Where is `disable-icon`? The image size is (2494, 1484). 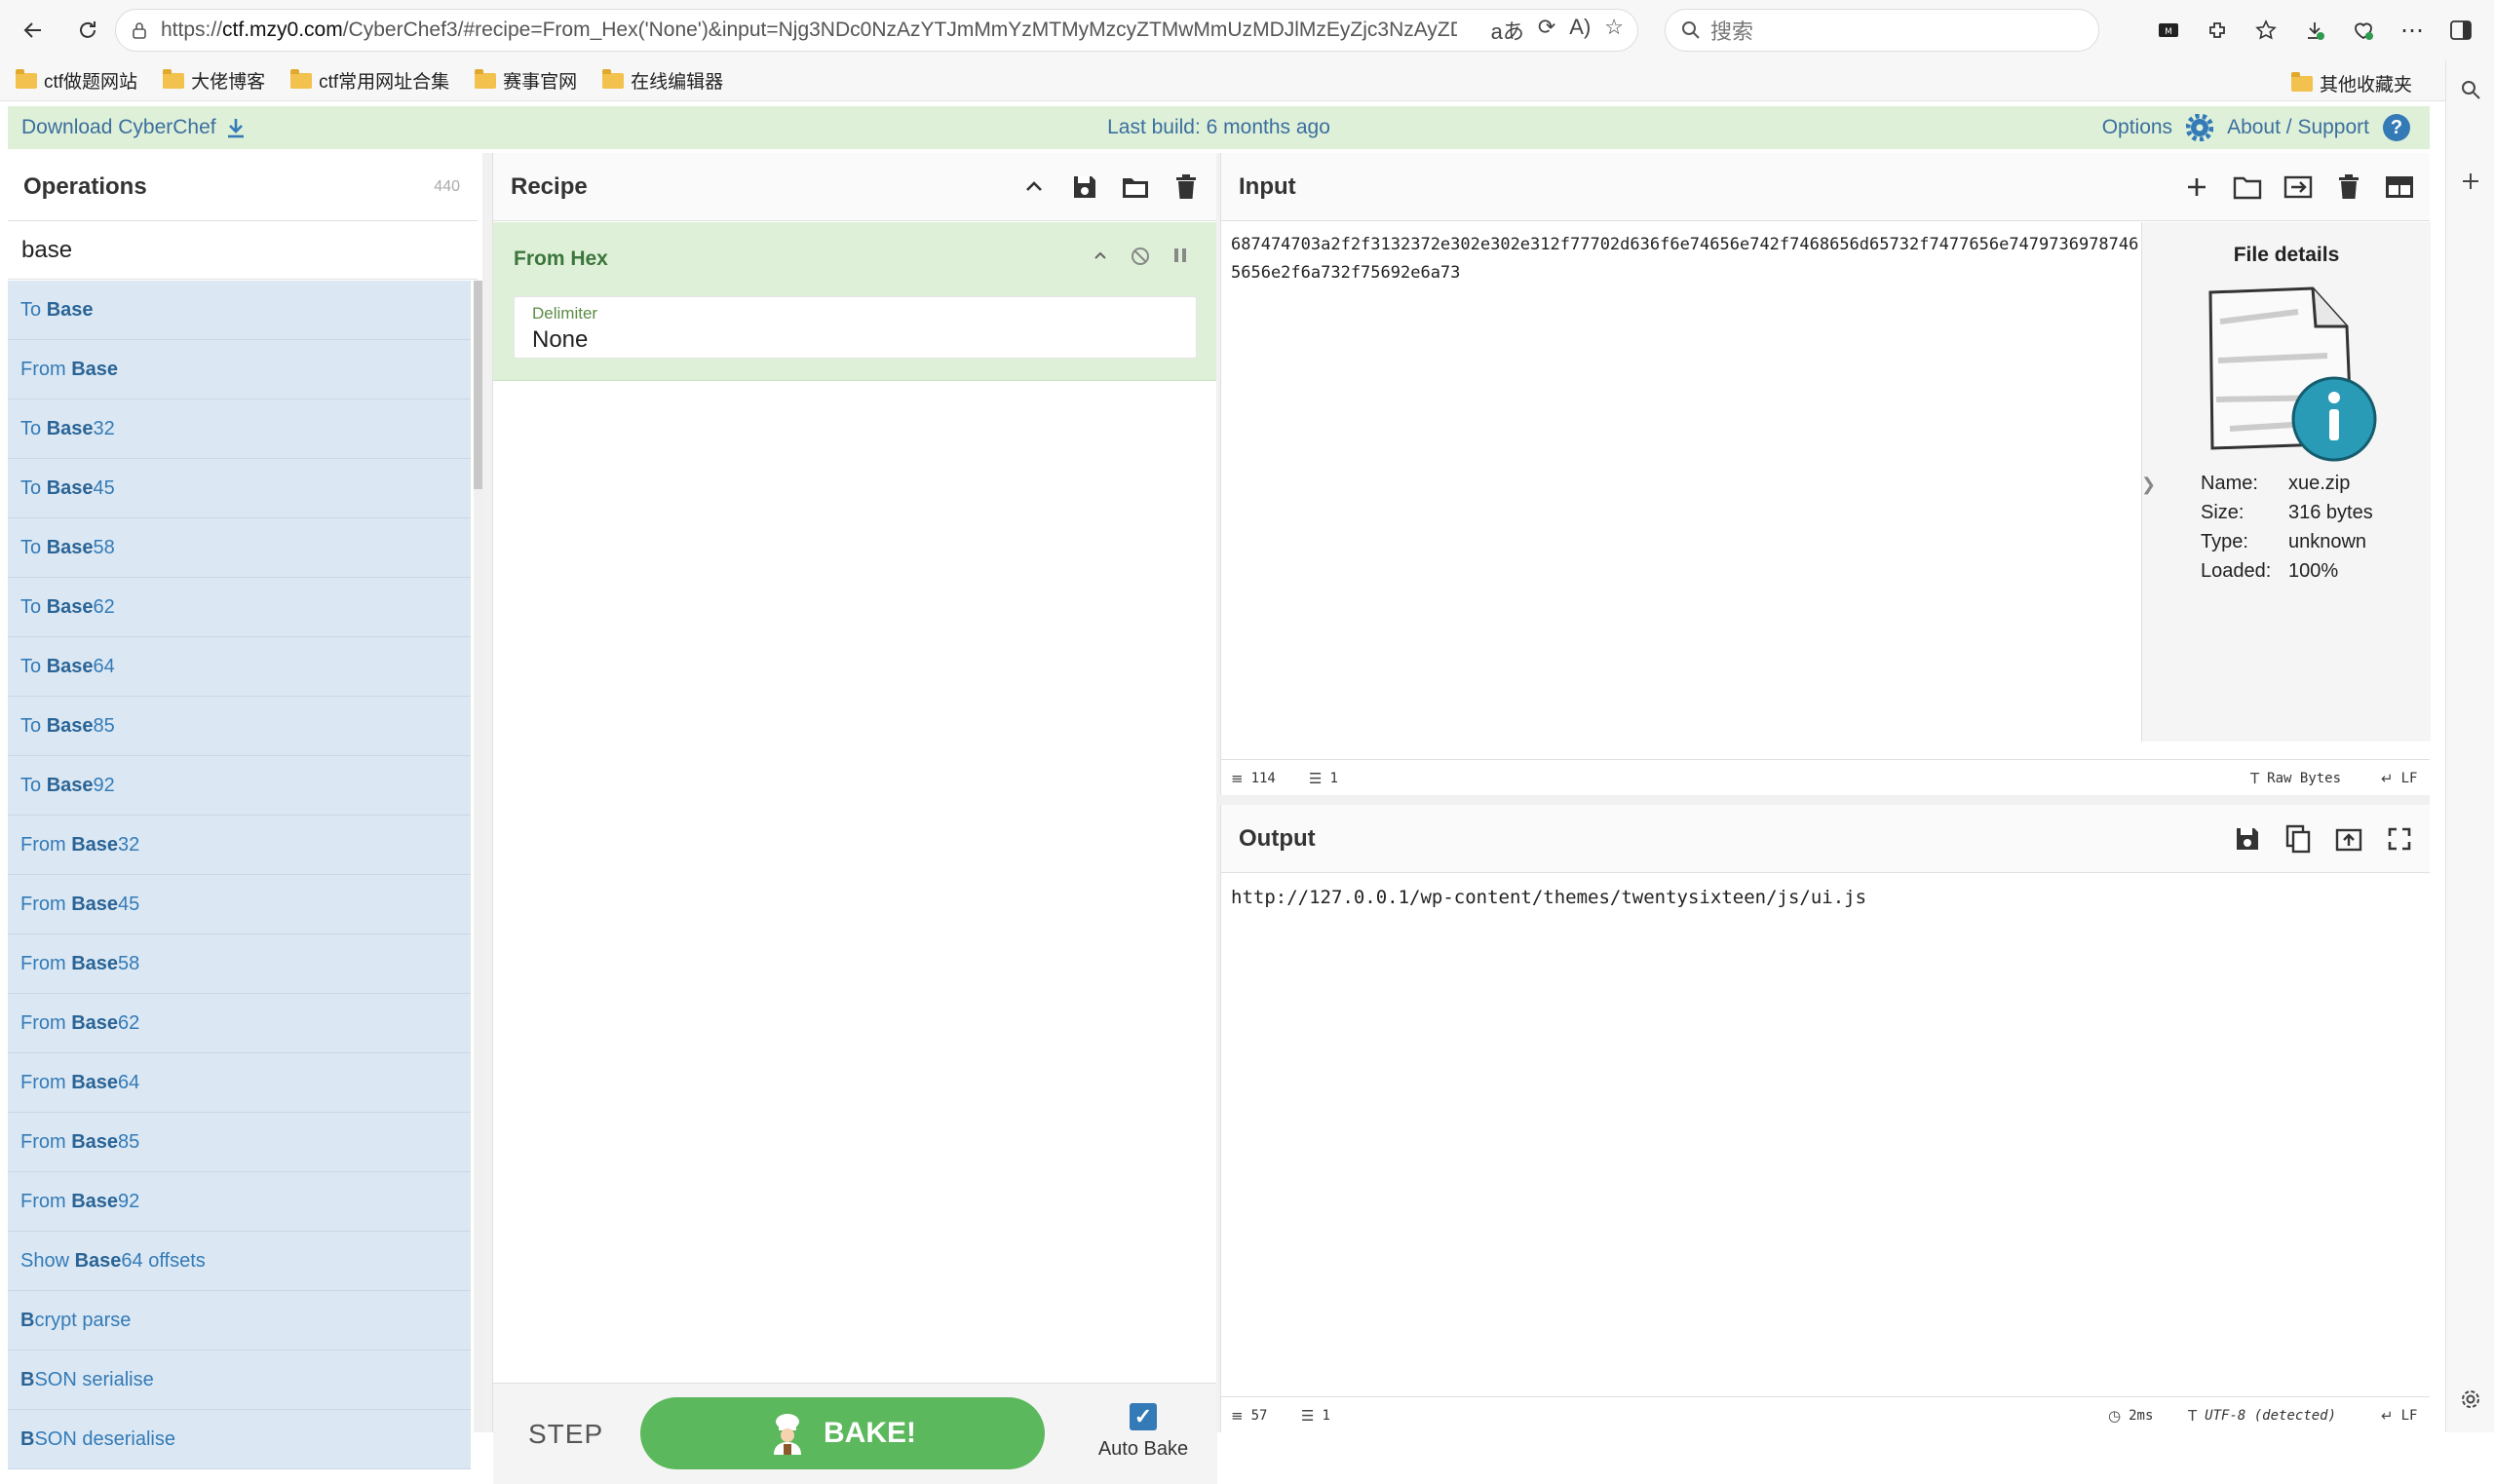
disable-icon is located at coordinates (1140, 256).